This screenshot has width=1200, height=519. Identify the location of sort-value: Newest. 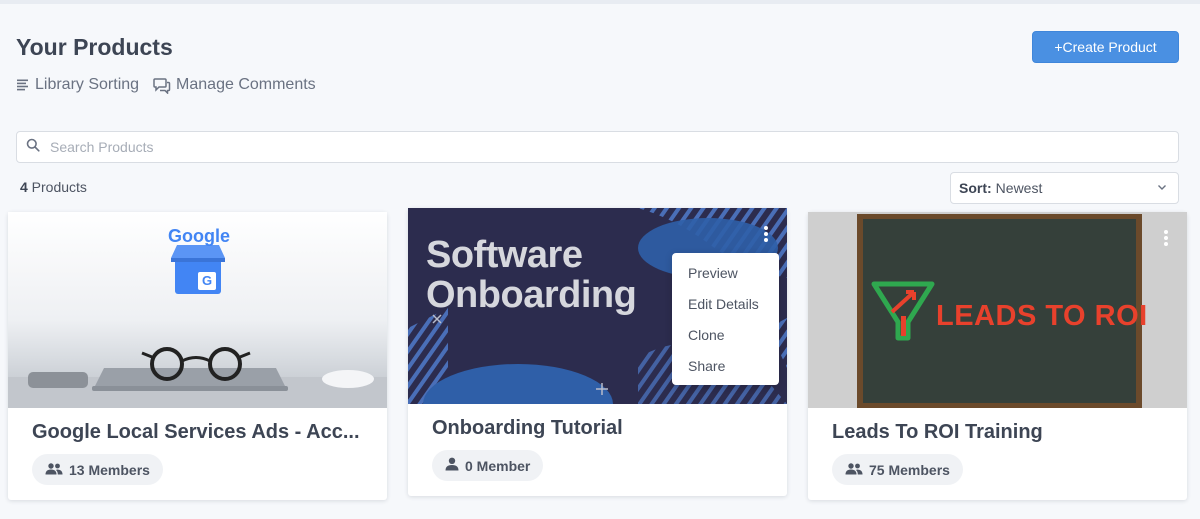
(1019, 188).